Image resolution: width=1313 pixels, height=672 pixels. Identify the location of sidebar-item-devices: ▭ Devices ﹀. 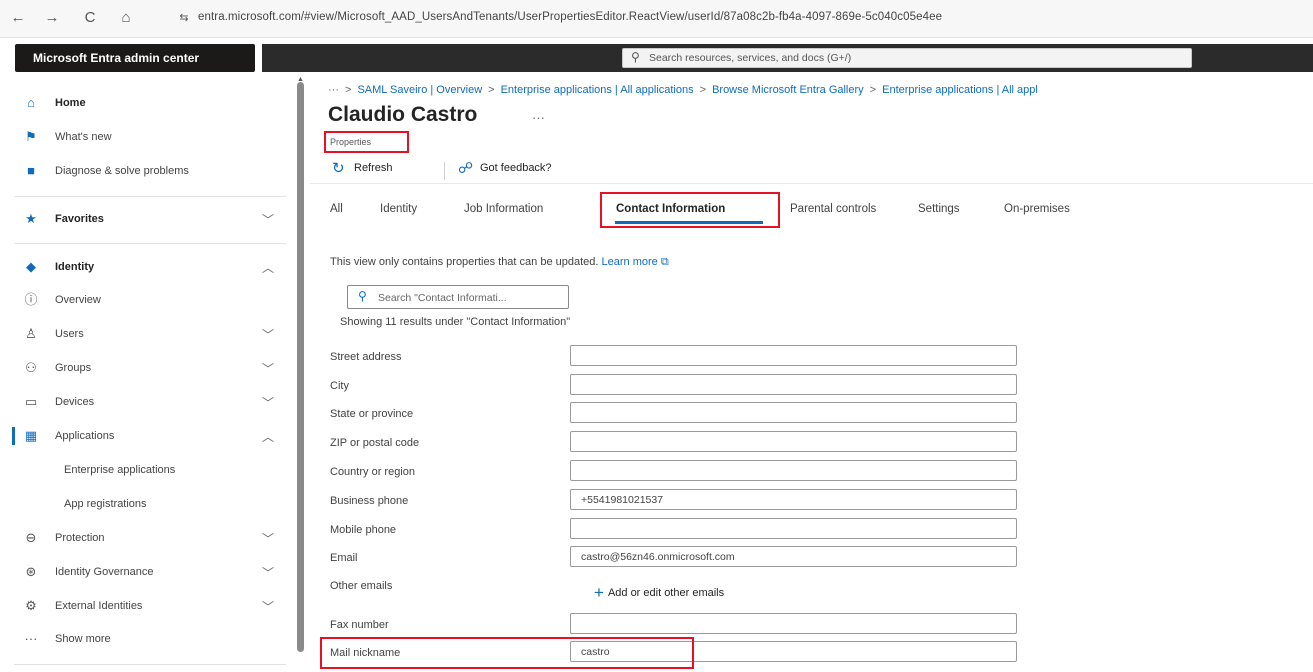
(145, 402).